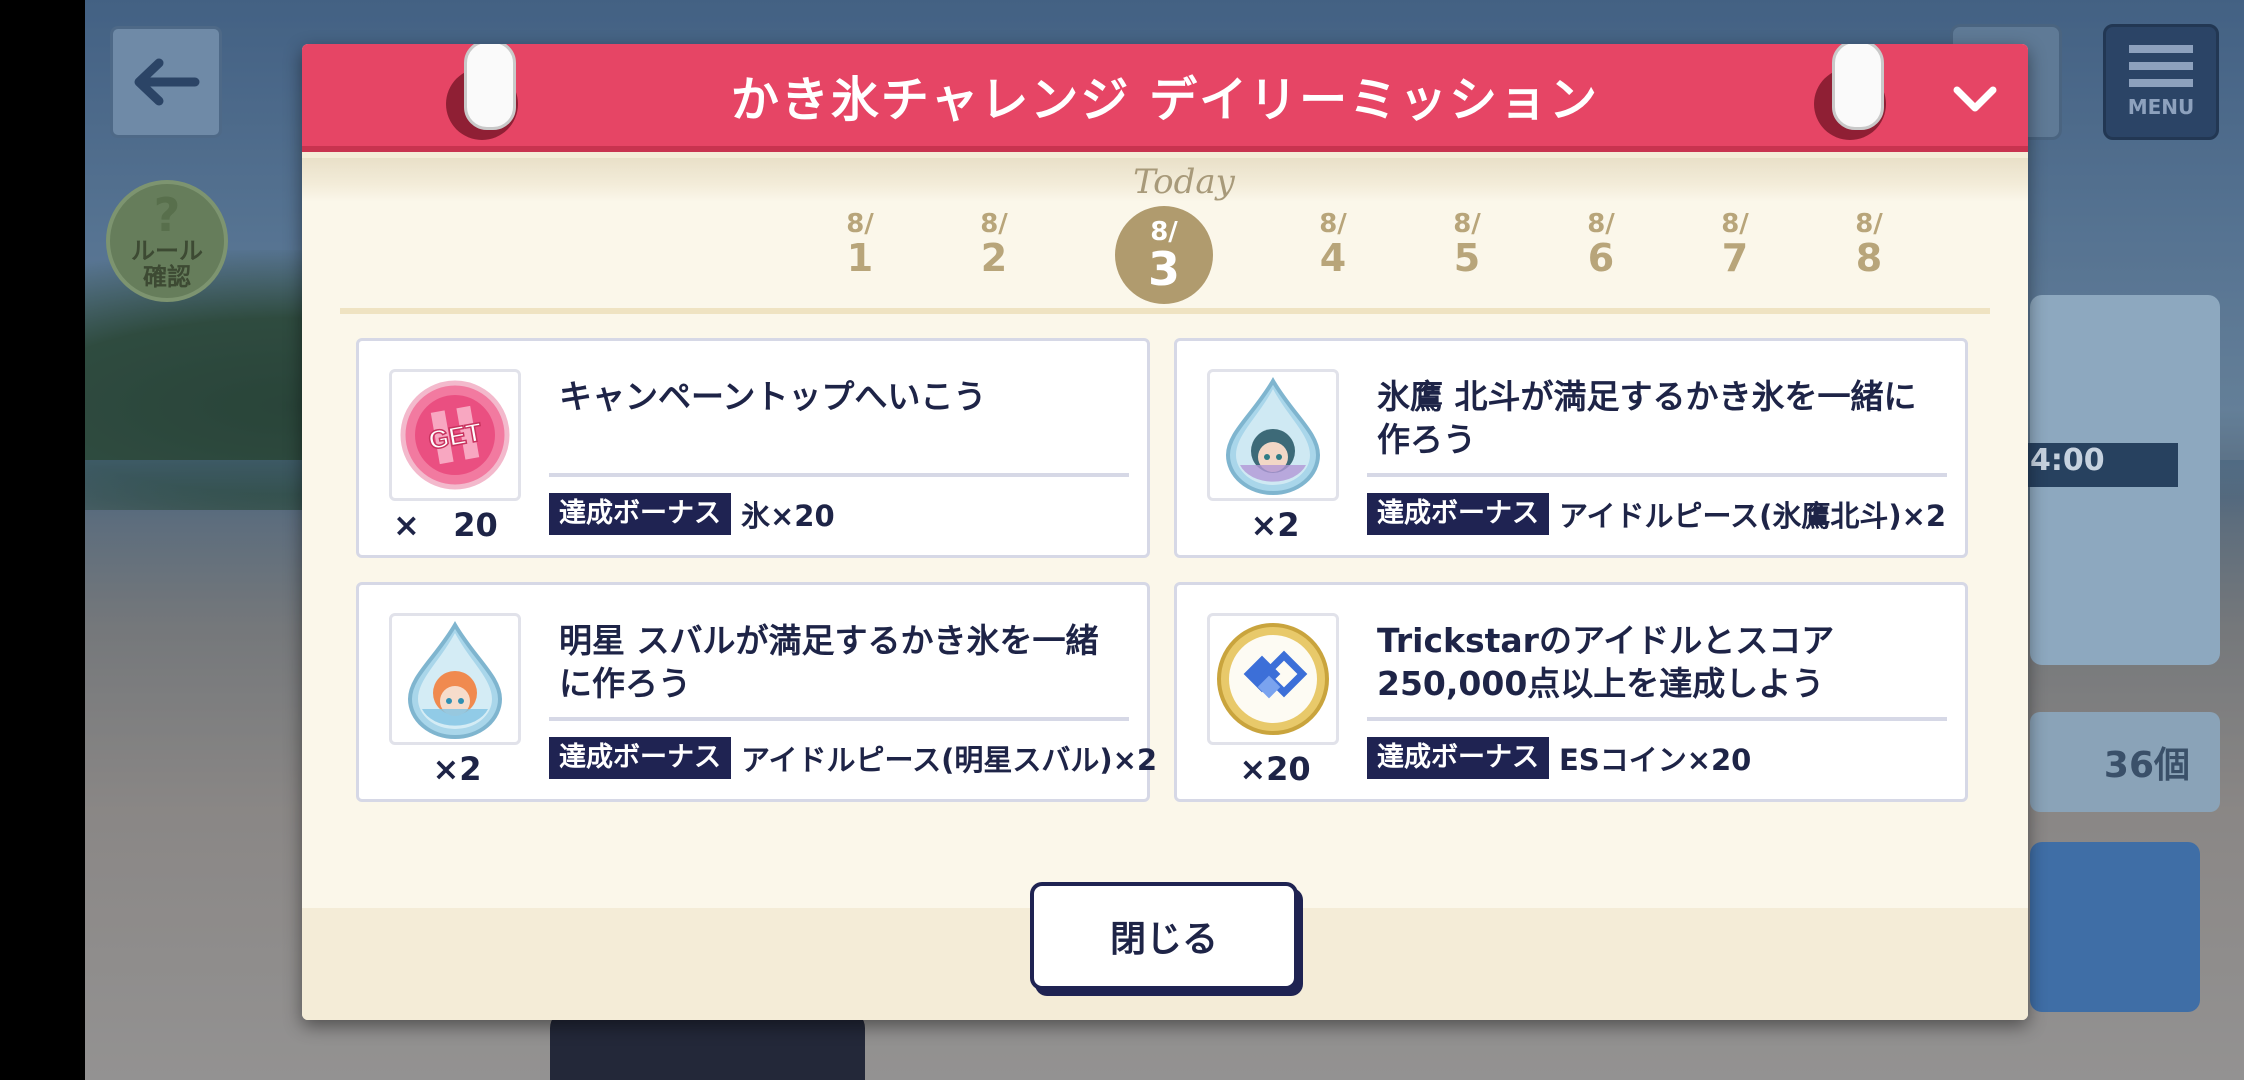 This screenshot has width=2244, height=1080. What do you see at coordinates (1184, 182) in the screenshot?
I see `today-label: Today` at bounding box center [1184, 182].